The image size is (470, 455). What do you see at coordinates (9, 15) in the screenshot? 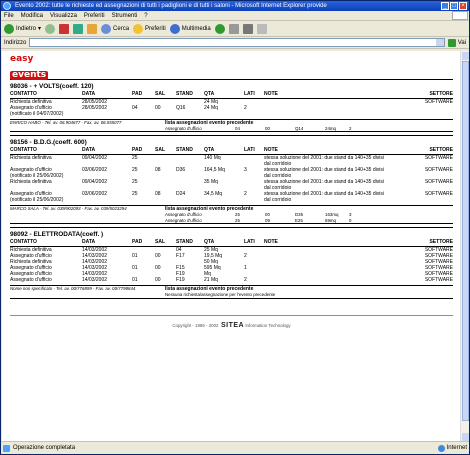
I see `menu-file: File` at bounding box center [9, 15].